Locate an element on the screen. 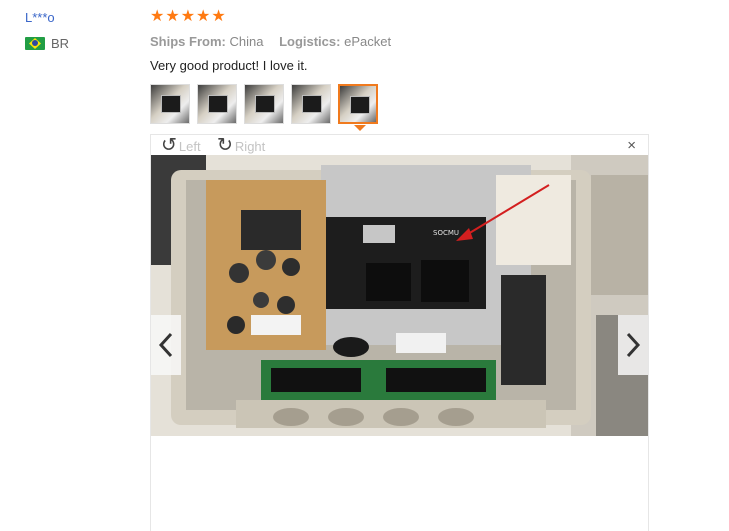  rotate-right-icon: ↻ is located at coordinates (225, 145).